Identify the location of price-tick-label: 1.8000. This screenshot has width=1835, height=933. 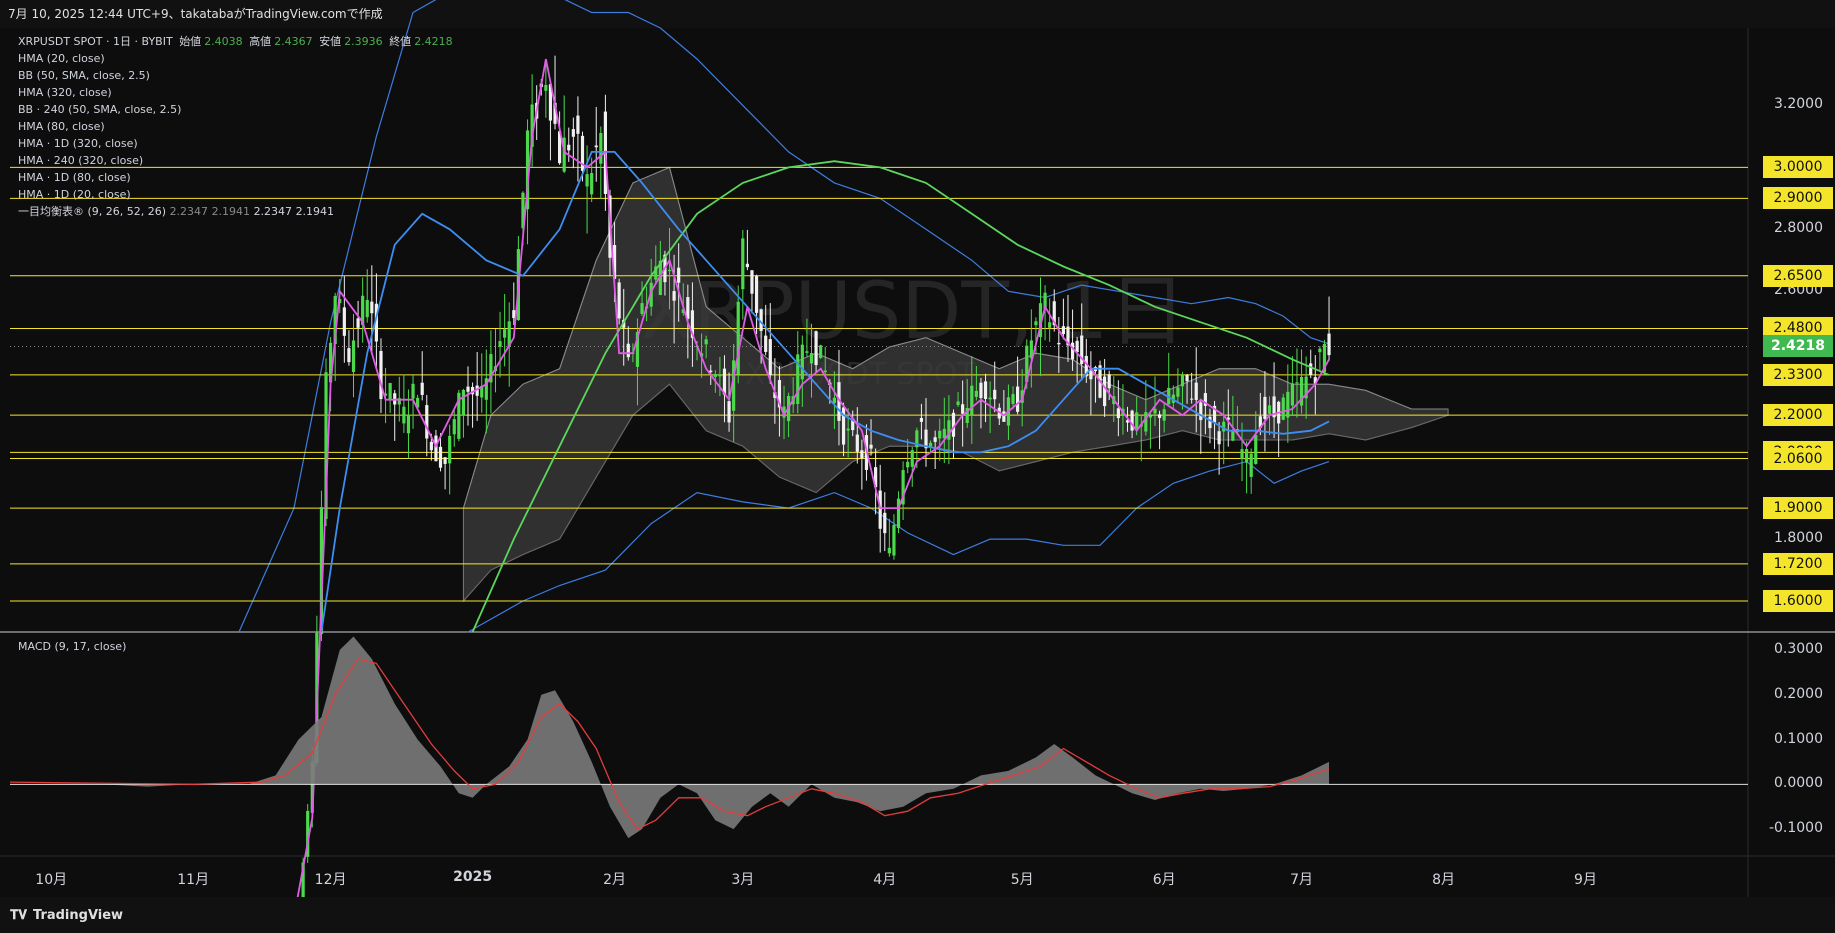
(1798, 538).